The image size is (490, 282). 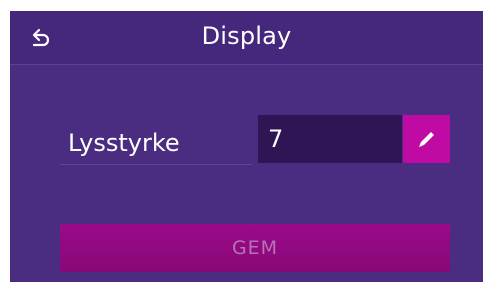 I want to click on brightness-value-field: 7, so click(x=330, y=139).